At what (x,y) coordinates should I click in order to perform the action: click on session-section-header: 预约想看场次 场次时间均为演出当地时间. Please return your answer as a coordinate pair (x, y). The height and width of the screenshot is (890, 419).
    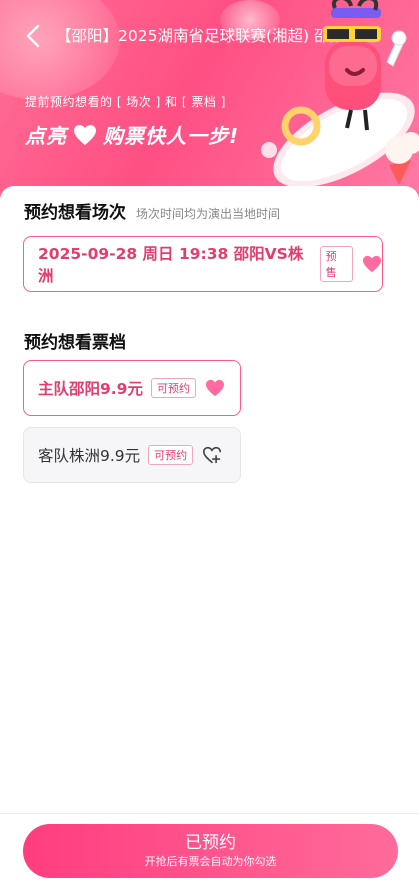
    Looking at the image, I should click on (152, 210).